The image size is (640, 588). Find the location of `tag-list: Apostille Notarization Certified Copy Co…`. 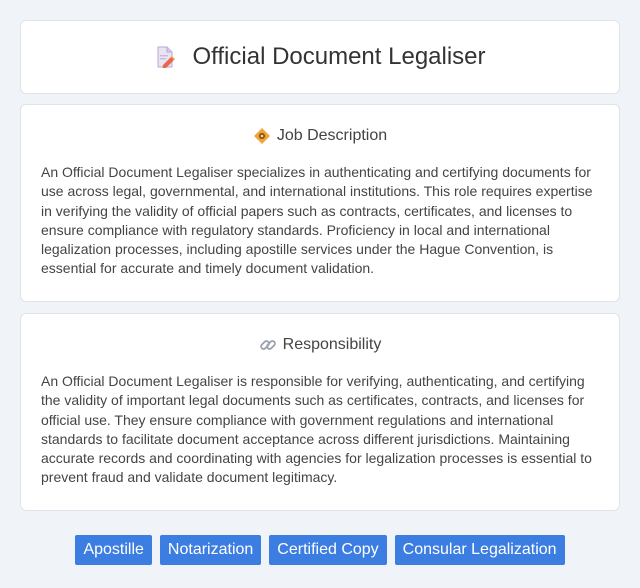

tag-list: Apostille Notarization Certified Copy Co… is located at coordinates (320, 550).